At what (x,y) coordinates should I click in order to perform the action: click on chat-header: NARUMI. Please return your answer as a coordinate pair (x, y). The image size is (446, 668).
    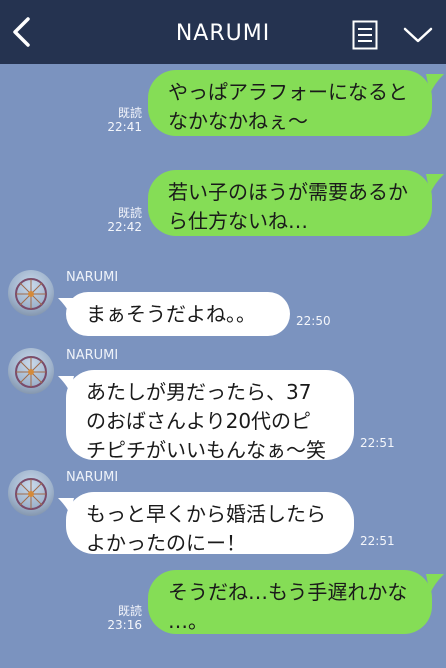
    Looking at the image, I should click on (223, 32).